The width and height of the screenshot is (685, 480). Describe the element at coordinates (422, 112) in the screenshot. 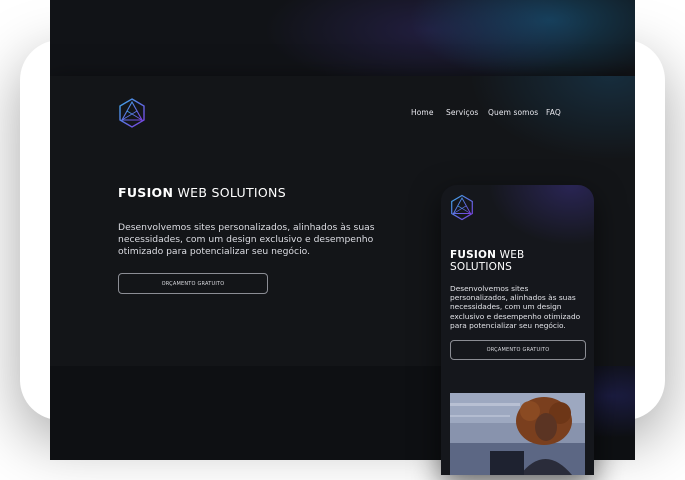

I see `nav-home: Home` at that location.